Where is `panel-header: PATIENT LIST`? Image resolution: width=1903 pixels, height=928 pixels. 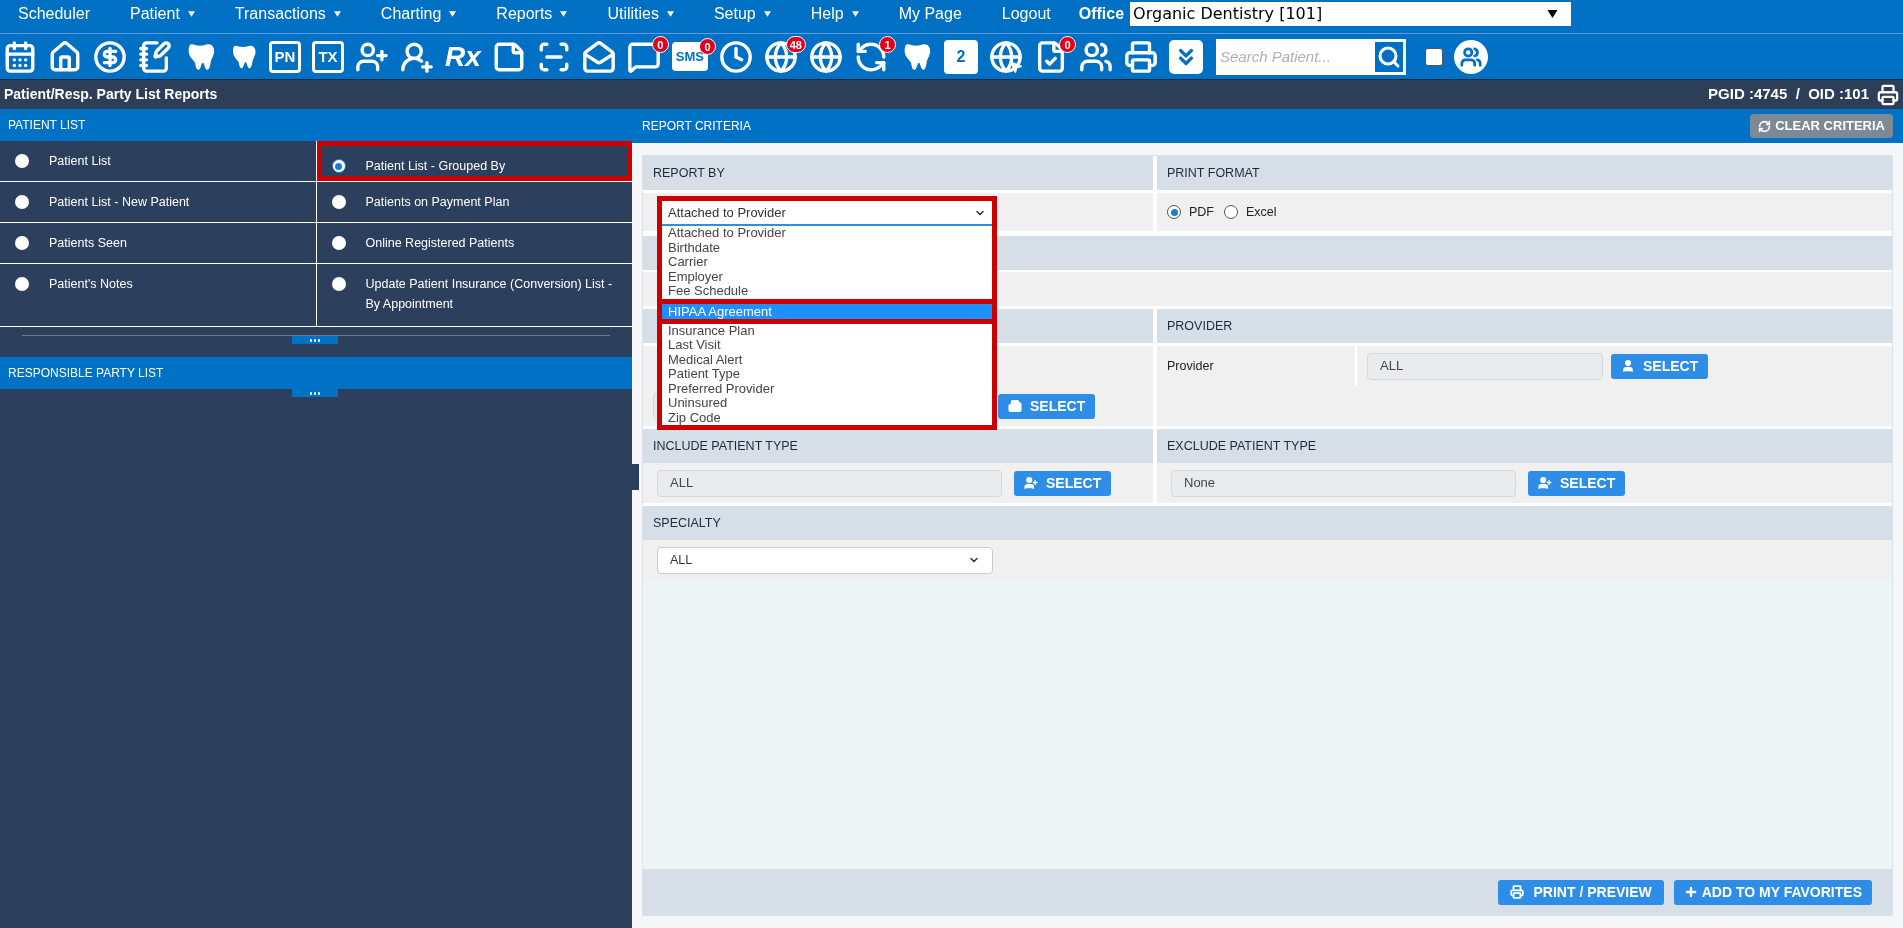
panel-header: PATIENT LIST is located at coordinates (316, 125).